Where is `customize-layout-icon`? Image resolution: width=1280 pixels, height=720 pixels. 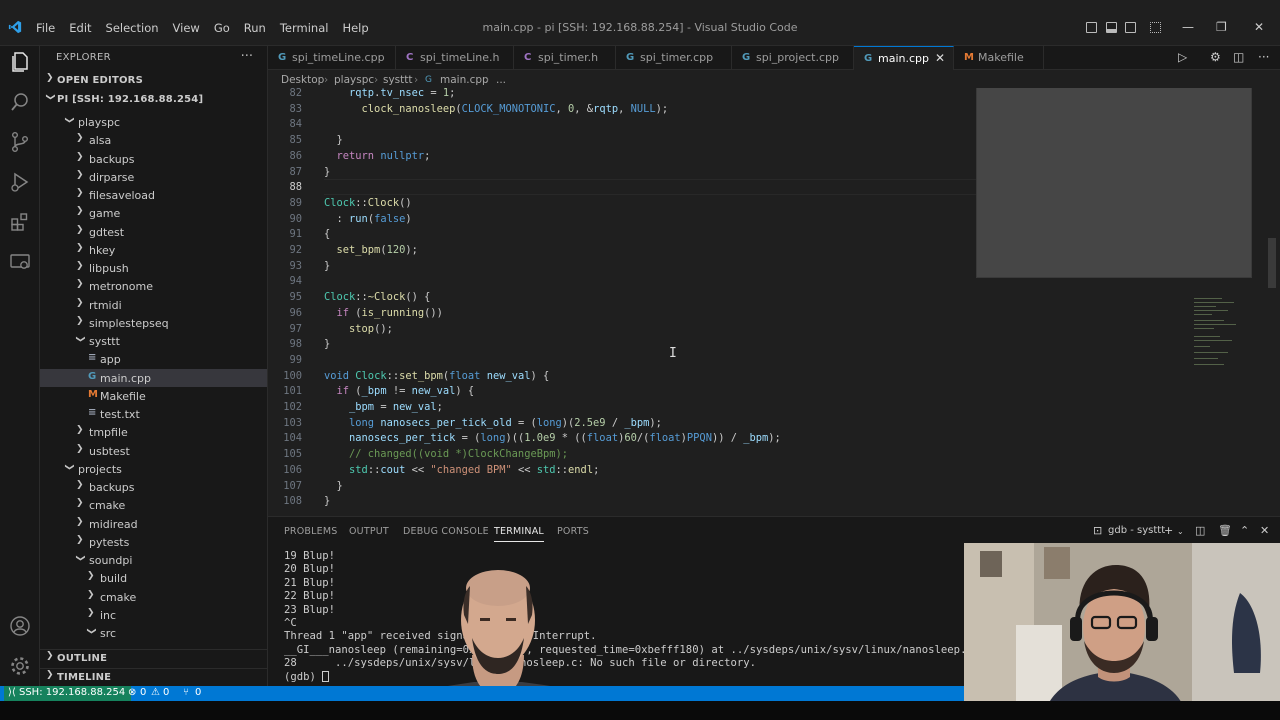
customize-layout-icon is located at coordinates (1155, 27).